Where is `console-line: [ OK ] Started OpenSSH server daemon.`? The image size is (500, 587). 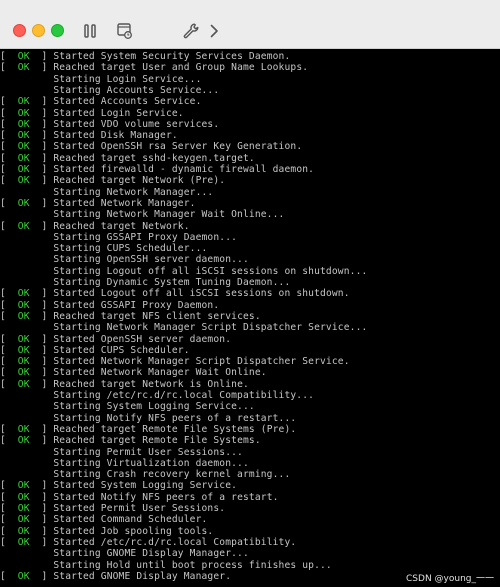 console-line: [ OK ] Started OpenSSH server daemon. is located at coordinates (115, 339).